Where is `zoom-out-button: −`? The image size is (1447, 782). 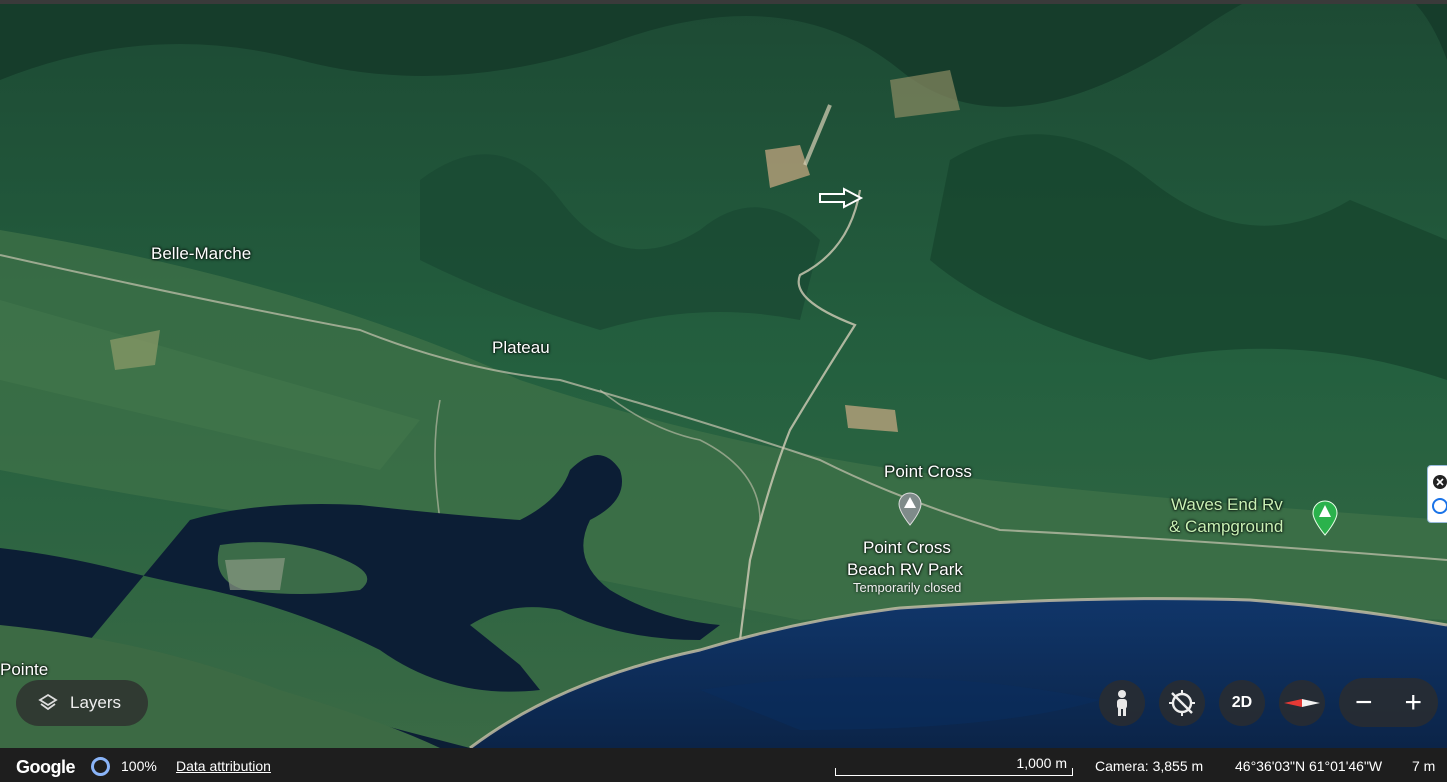 zoom-out-button: − is located at coordinates (1364, 702).